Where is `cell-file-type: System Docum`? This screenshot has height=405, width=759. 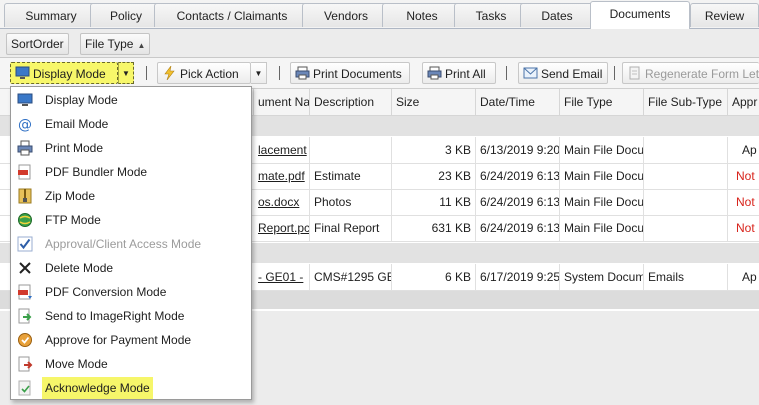
cell-file-type: System Docum is located at coordinates (602, 277).